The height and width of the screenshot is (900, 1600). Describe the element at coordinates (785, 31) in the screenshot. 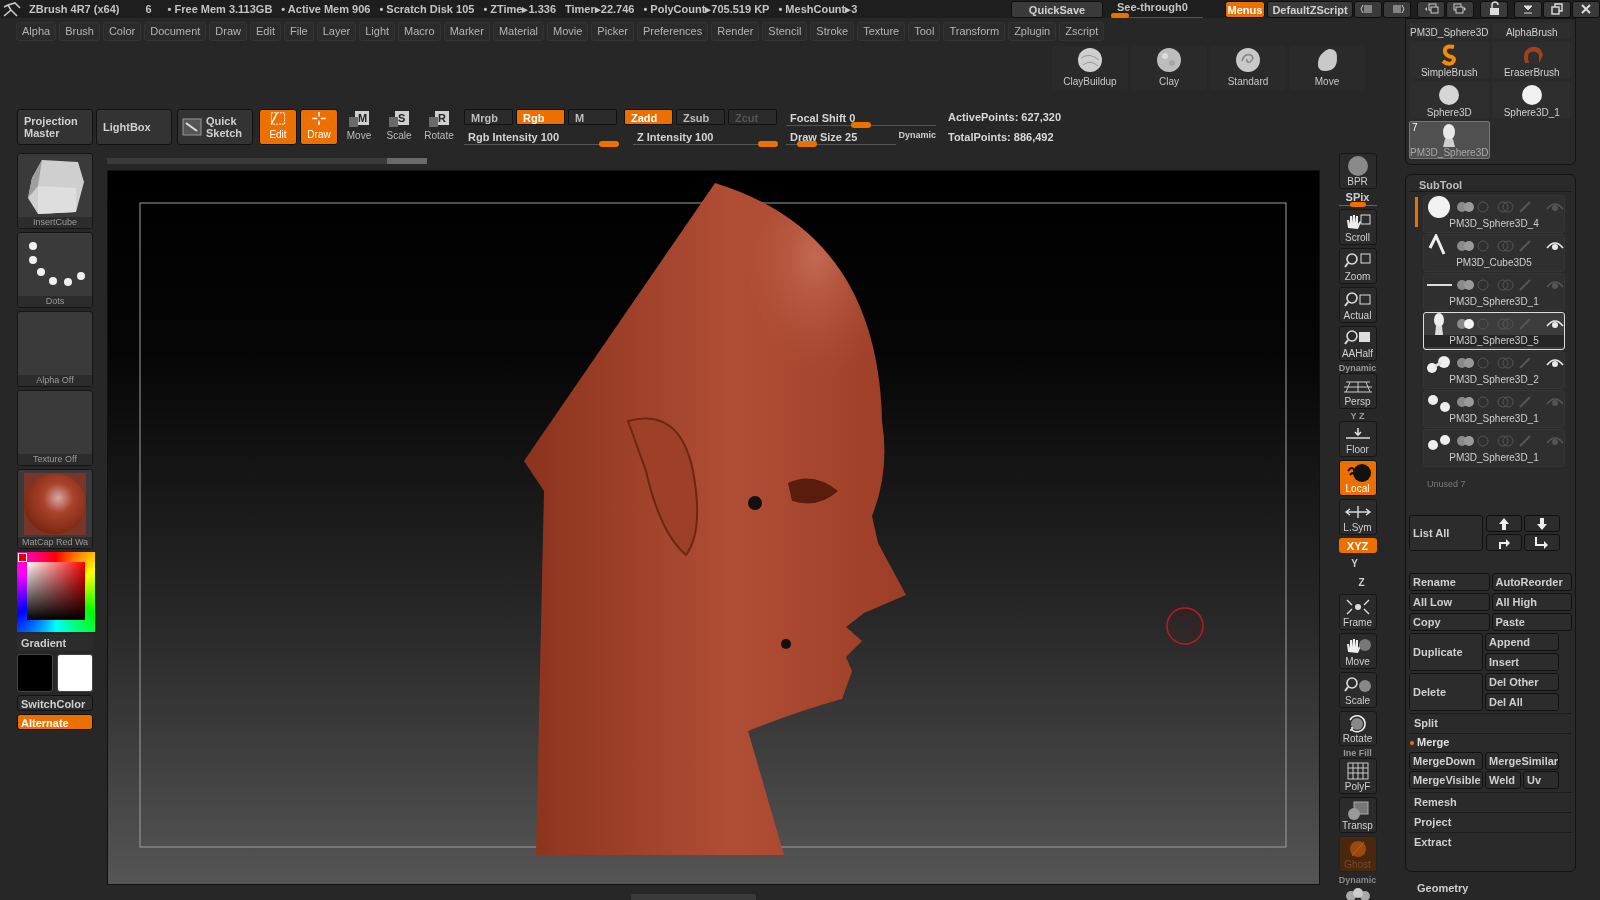

I see `menu-item: Stencil` at that location.